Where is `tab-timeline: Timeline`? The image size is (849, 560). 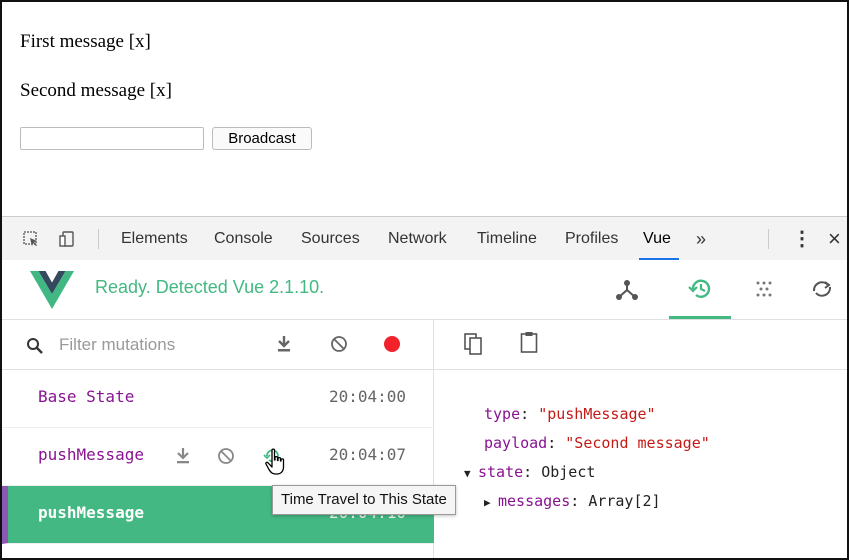
tab-timeline: Timeline is located at coordinates (507, 238).